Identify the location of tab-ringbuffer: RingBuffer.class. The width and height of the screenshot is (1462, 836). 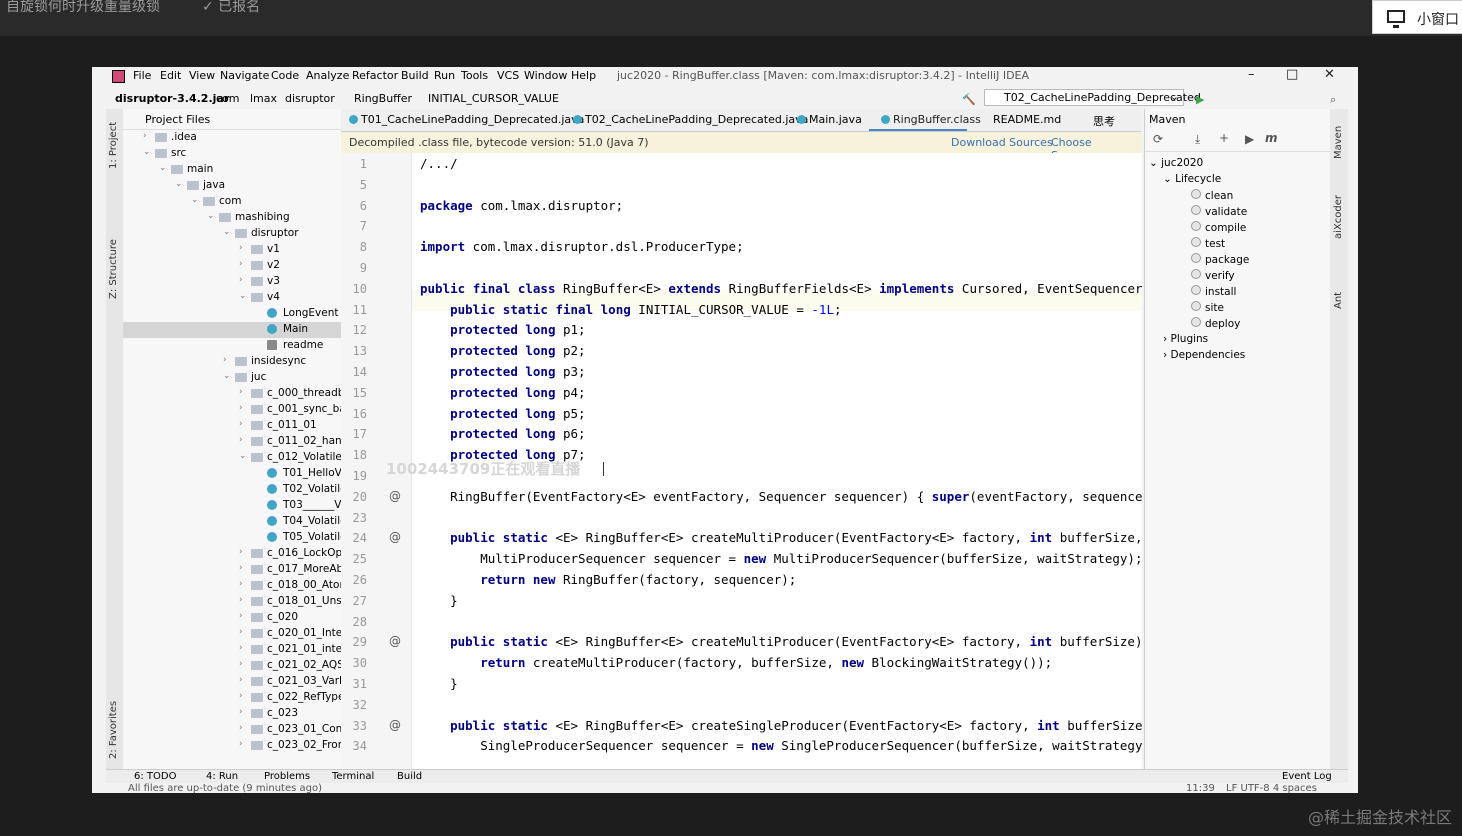
(931, 119).